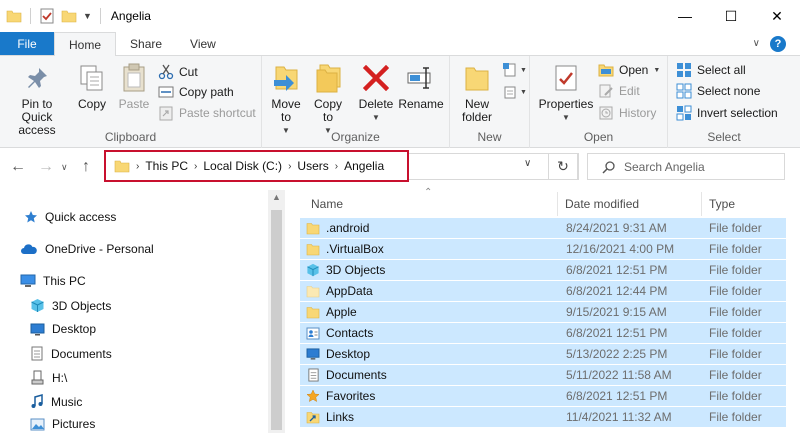 This screenshot has width=800, height=433. Describe the element at coordinates (91, 78) in the screenshot. I see `copy-icon` at that location.